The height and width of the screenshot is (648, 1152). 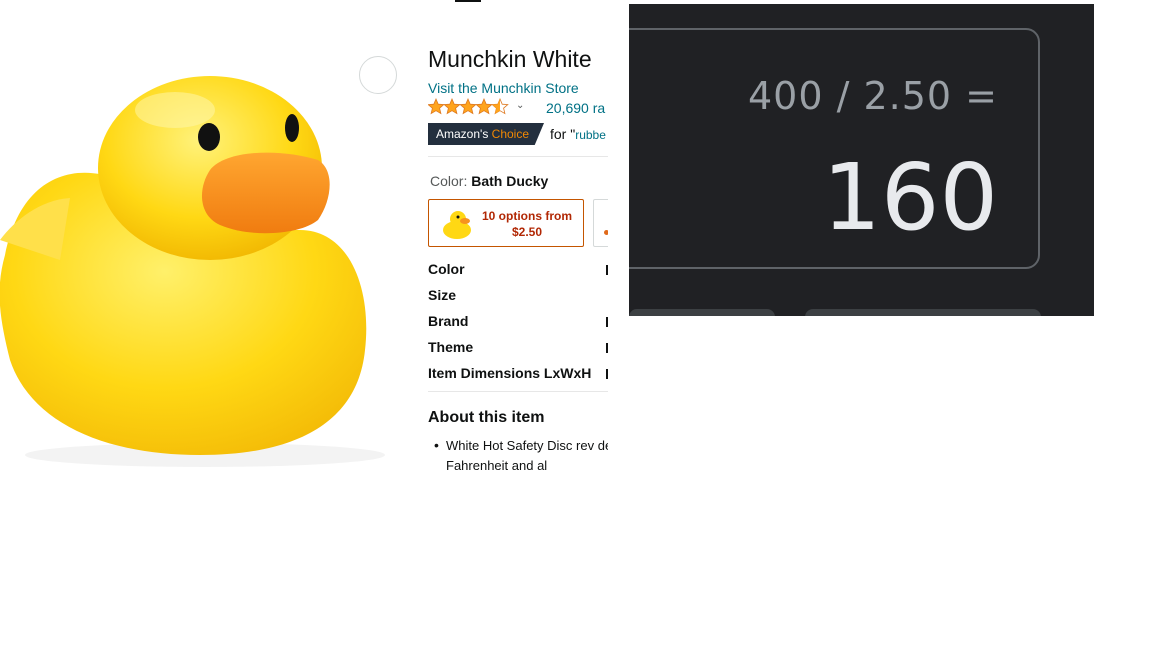 What do you see at coordinates (449, 181) in the screenshot?
I see `color-label: Color:` at bounding box center [449, 181].